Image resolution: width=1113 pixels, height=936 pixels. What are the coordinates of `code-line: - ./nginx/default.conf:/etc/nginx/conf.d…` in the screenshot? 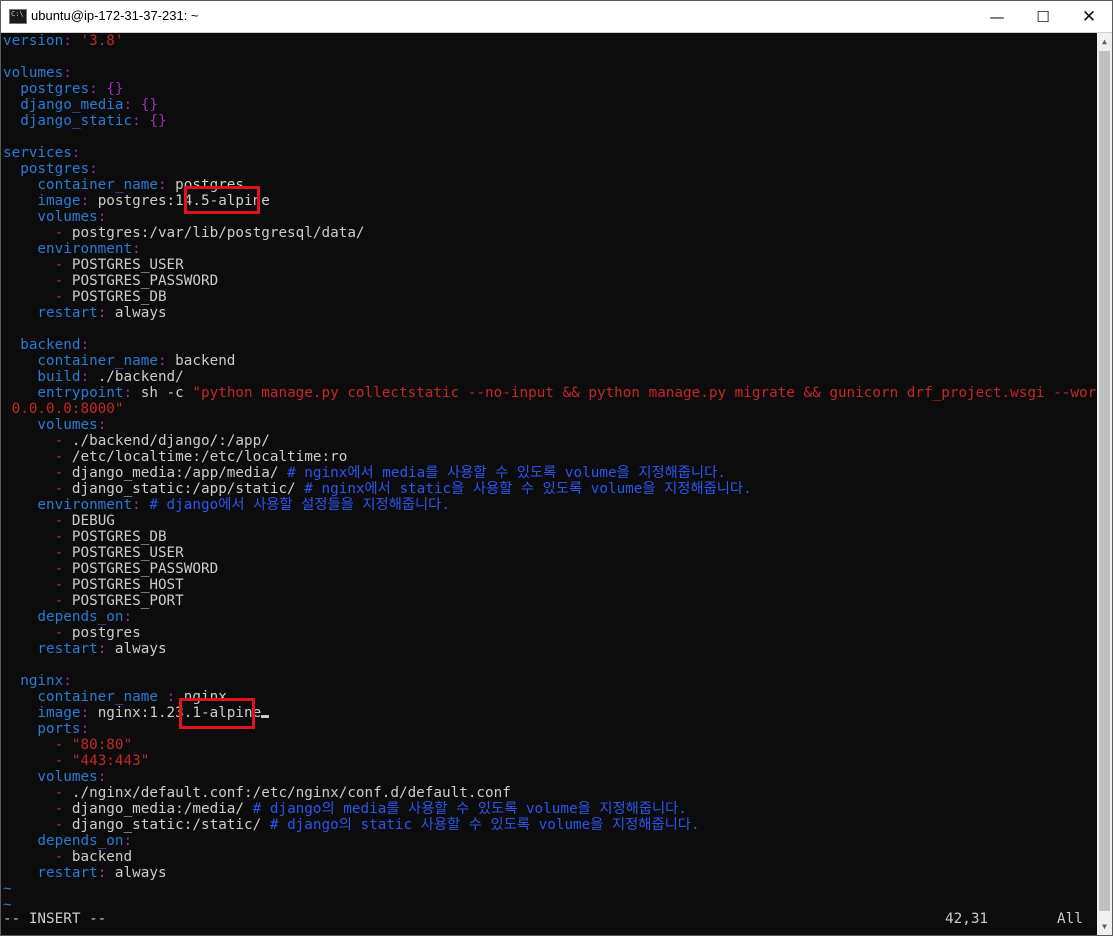 It's located at (257, 793).